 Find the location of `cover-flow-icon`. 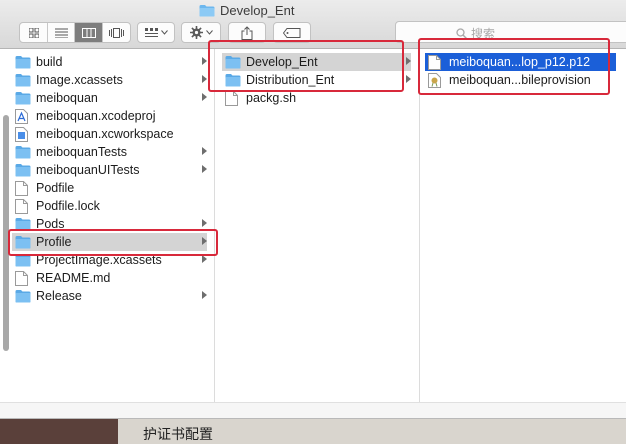

cover-flow-icon is located at coordinates (116, 32).